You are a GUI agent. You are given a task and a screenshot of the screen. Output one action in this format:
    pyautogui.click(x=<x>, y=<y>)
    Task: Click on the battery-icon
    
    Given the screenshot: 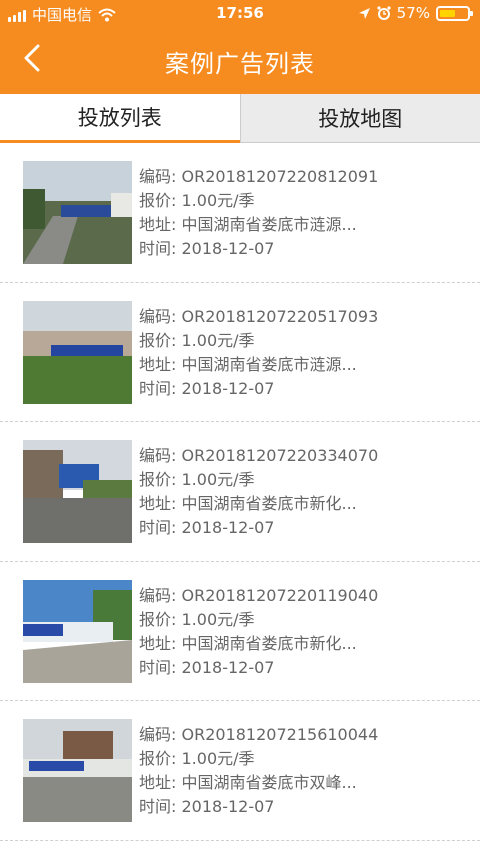 What is the action you would take?
    pyautogui.click(x=454, y=13)
    